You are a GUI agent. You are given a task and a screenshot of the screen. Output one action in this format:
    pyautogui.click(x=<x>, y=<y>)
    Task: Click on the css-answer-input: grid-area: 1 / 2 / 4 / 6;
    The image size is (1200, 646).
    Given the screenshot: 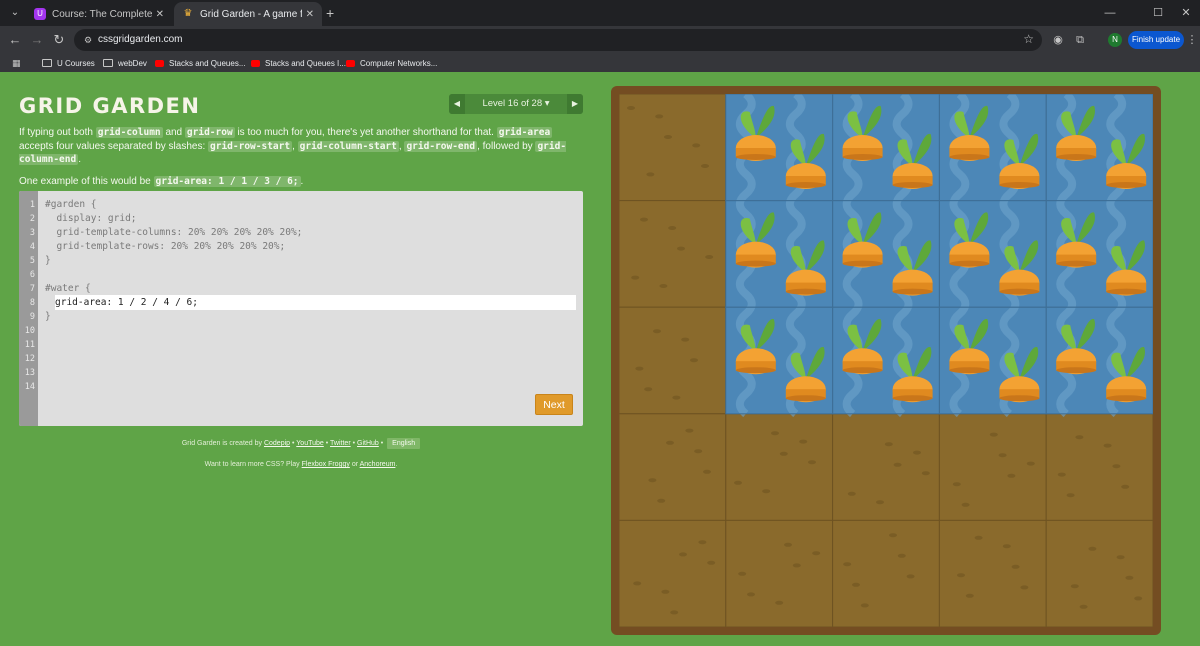 What is the action you would take?
    pyautogui.click(x=315, y=302)
    